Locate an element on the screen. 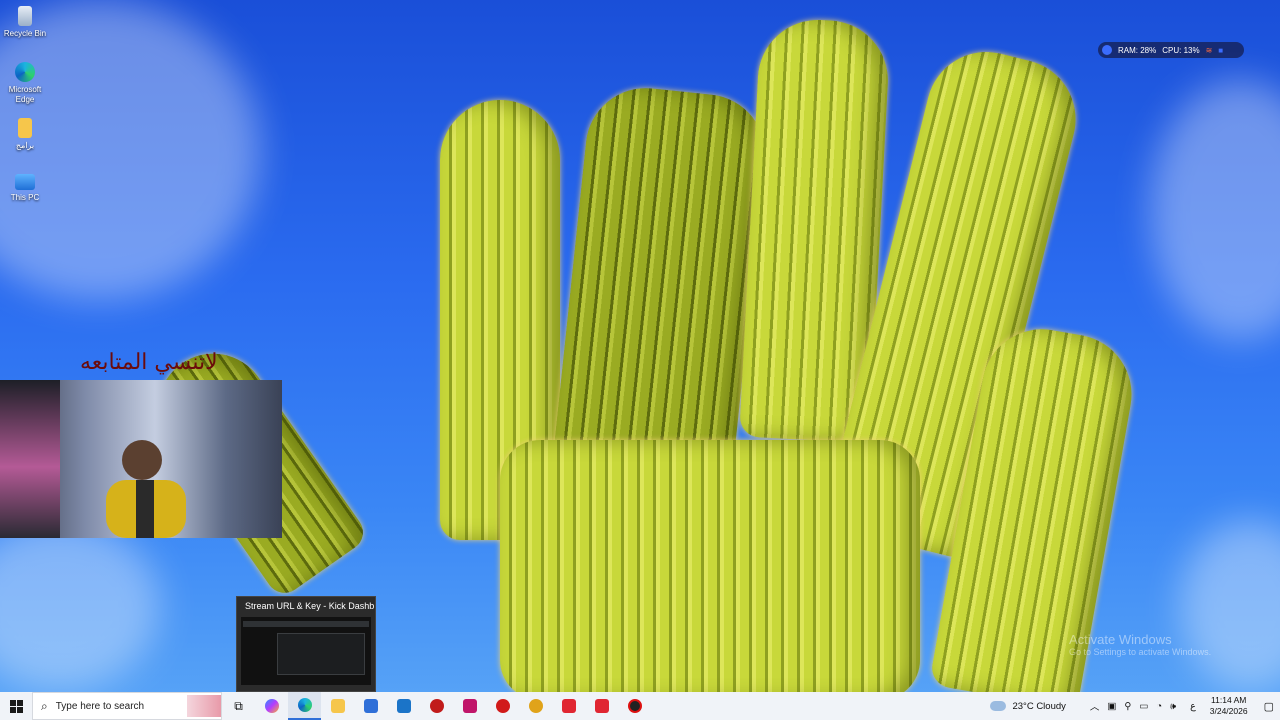 Image resolution: width=1280 pixels, height=720 pixels. weather-widget: 23°C Cloudy is located at coordinates (1028, 706).